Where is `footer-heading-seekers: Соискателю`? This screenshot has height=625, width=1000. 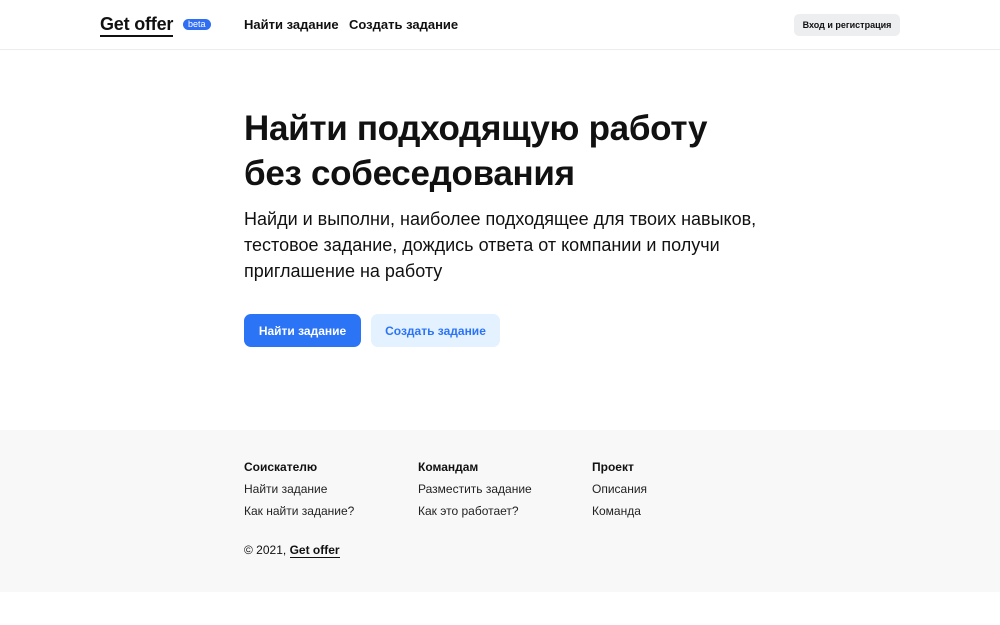
footer-heading-seekers: Соискателю is located at coordinates (281, 467).